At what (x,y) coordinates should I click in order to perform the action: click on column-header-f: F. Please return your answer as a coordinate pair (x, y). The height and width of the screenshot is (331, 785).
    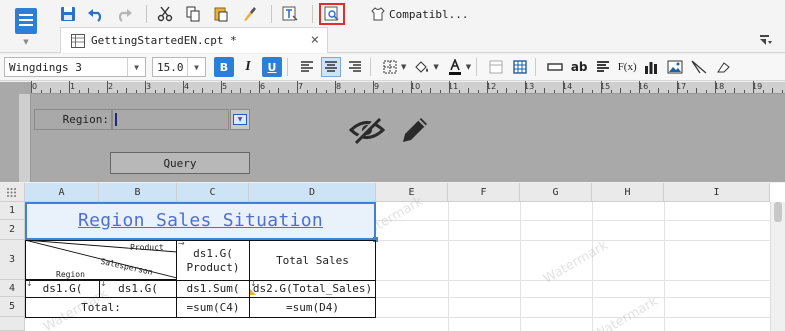
    Looking at the image, I should click on (484, 192).